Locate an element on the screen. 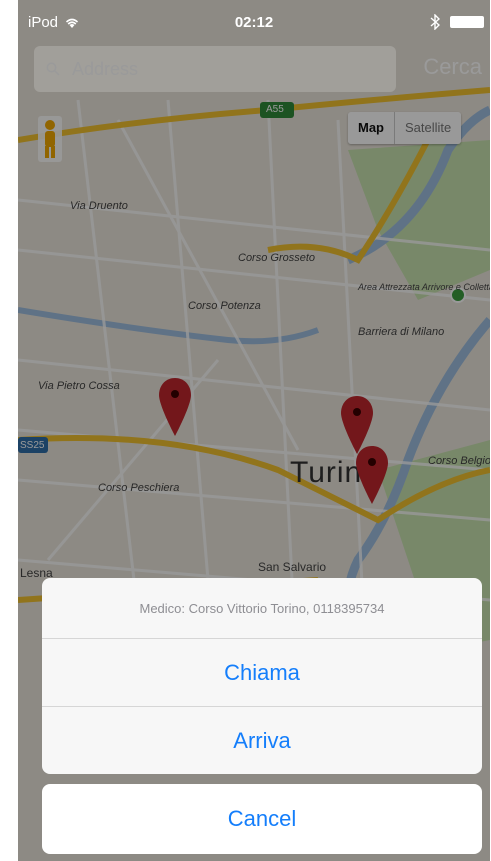  search-bar: Cerca is located at coordinates (254, 71).